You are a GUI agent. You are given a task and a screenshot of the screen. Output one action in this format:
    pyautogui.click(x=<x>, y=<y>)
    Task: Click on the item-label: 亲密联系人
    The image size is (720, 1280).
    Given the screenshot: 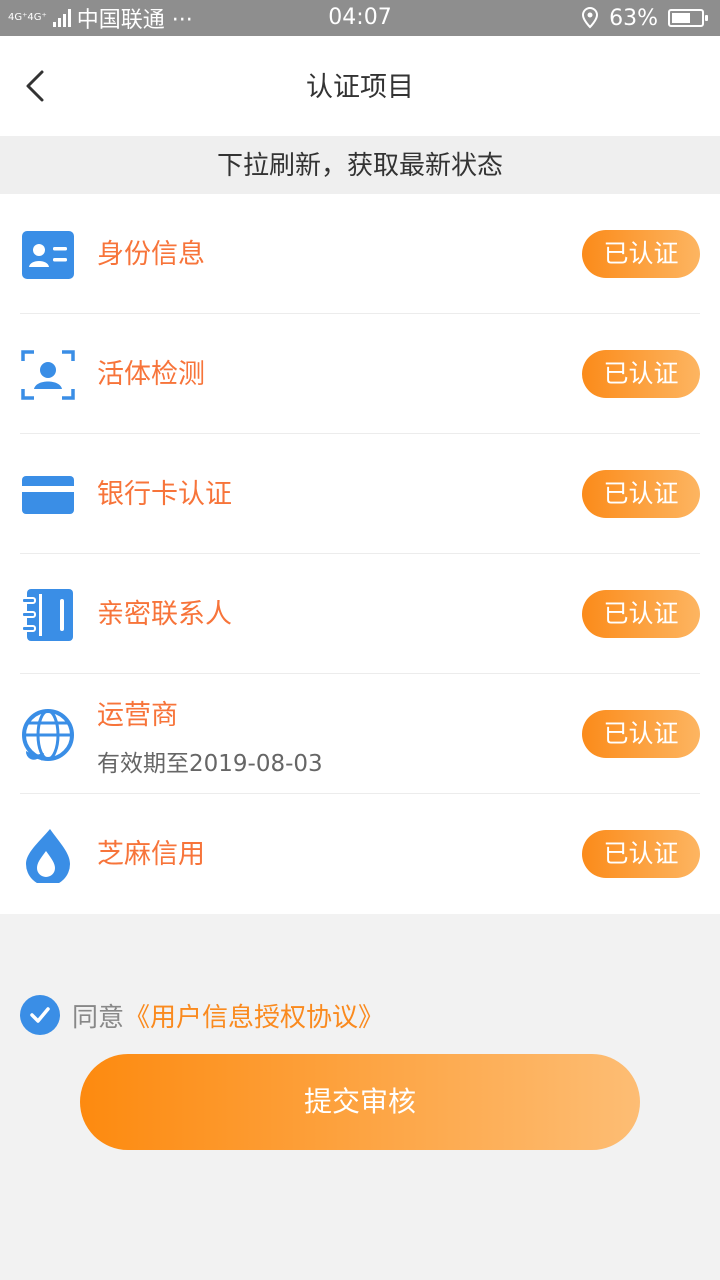 What is the action you would take?
    pyautogui.click(x=164, y=614)
    